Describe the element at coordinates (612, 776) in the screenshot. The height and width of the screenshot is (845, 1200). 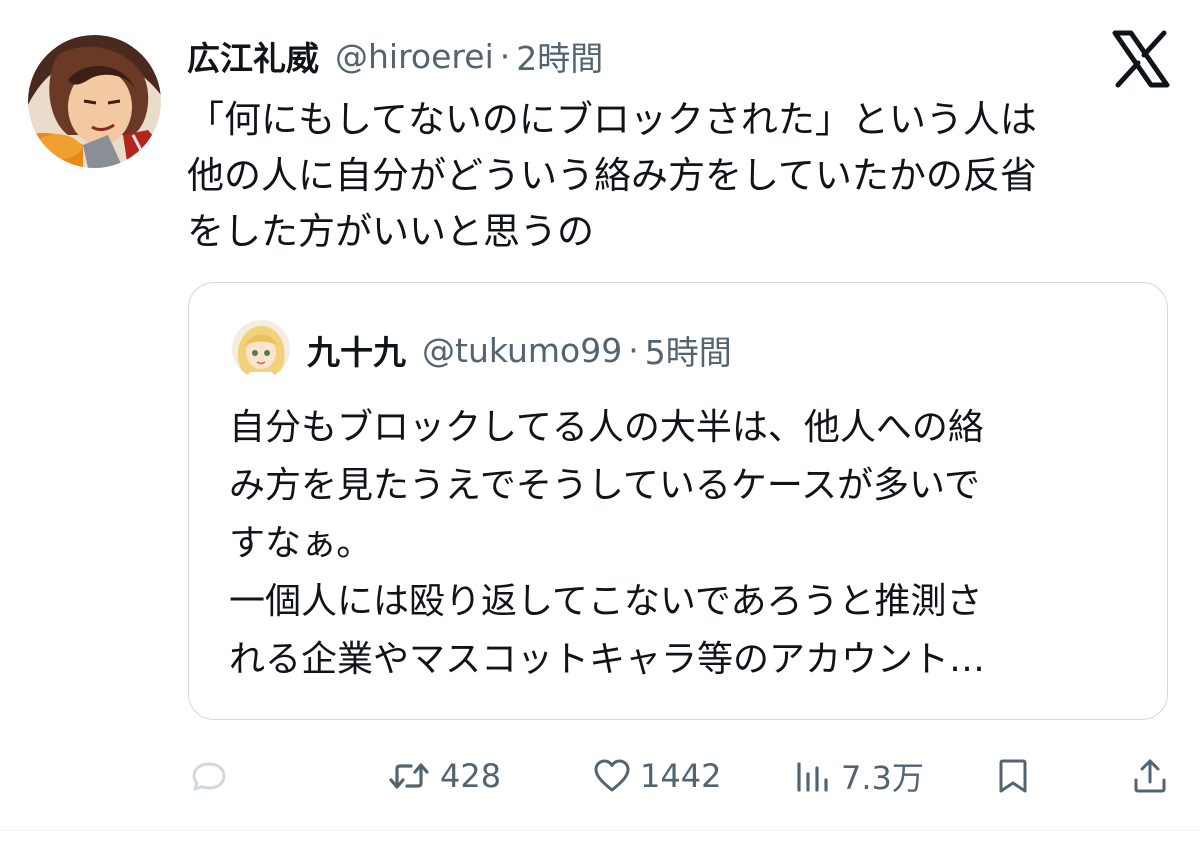
I see `heart-icon` at that location.